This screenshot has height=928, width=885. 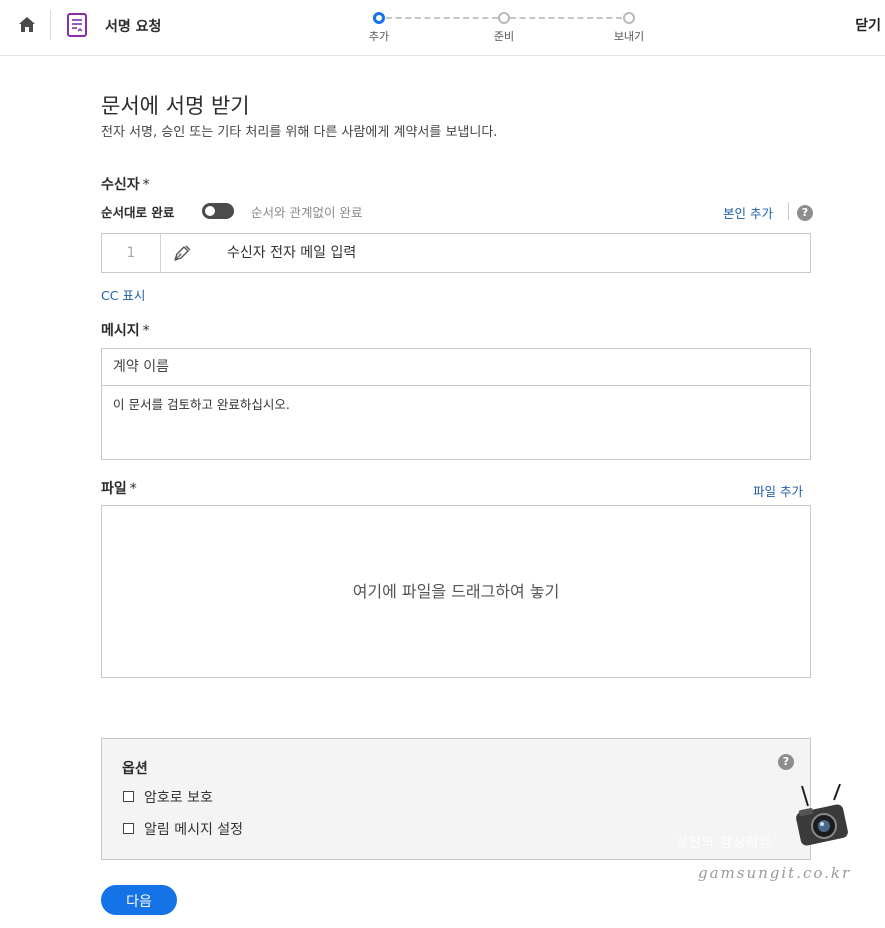 What do you see at coordinates (135, 769) in the screenshot?
I see `options-title: 옵션` at bounding box center [135, 769].